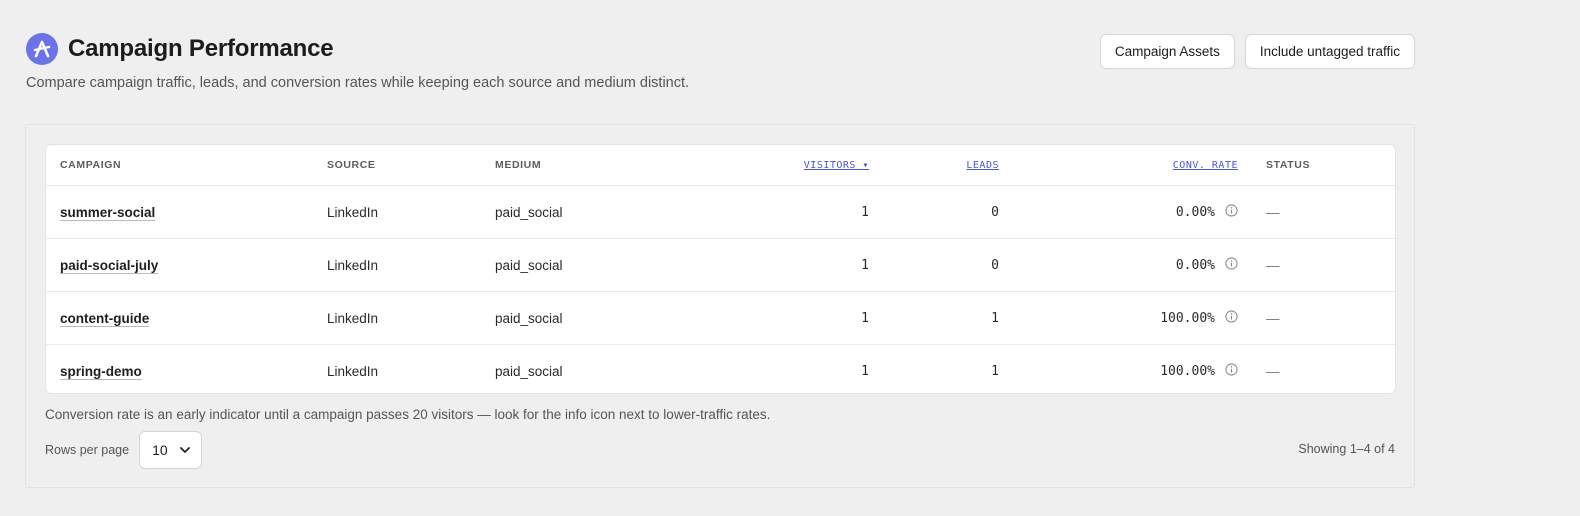 This screenshot has width=1580, height=516. What do you see at coordinates (1205, 165) in the screenshot?
I see `sort-conv-rate-link: CONV. RATE` at bounding box center [1205, 165].